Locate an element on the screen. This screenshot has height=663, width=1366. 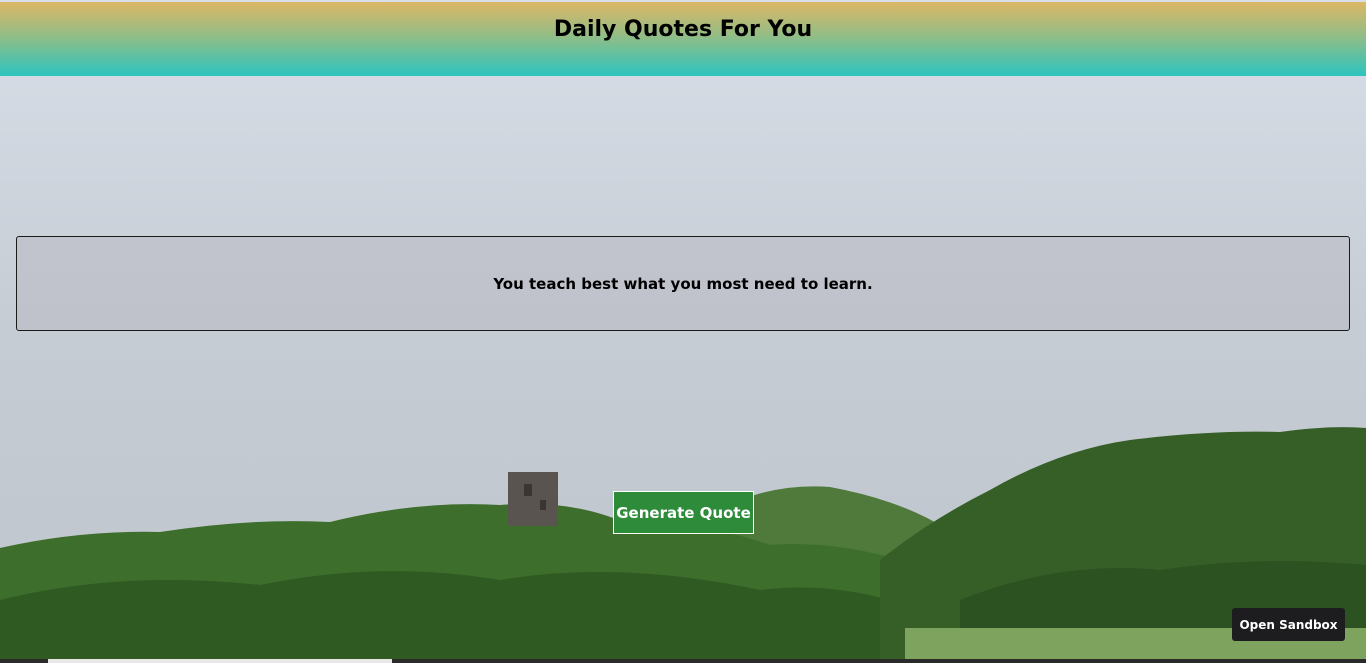
open-sandbox-button: Open Sandbox is located at coordinates (1288, 624).